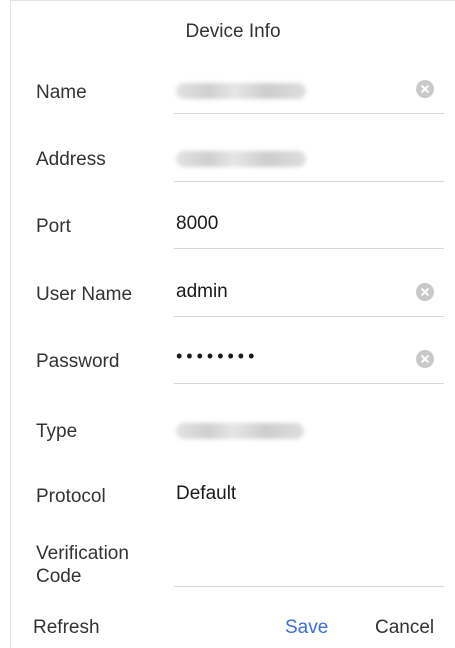 This screenshot has height=648, width=455. I want to click on name-clear-icon, so click(425, 89).